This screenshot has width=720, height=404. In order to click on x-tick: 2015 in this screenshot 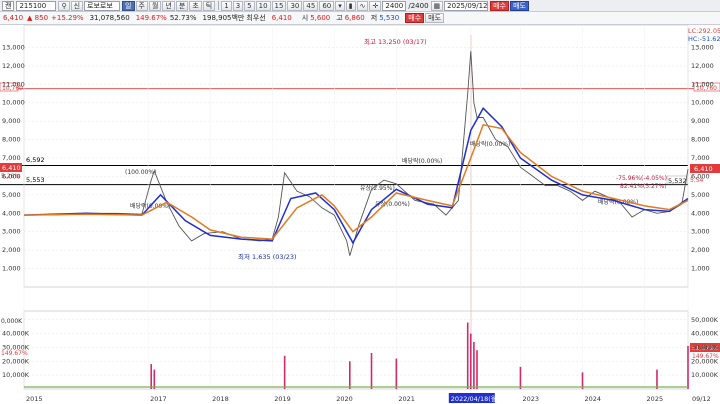, I will do `click(34, 399)`.